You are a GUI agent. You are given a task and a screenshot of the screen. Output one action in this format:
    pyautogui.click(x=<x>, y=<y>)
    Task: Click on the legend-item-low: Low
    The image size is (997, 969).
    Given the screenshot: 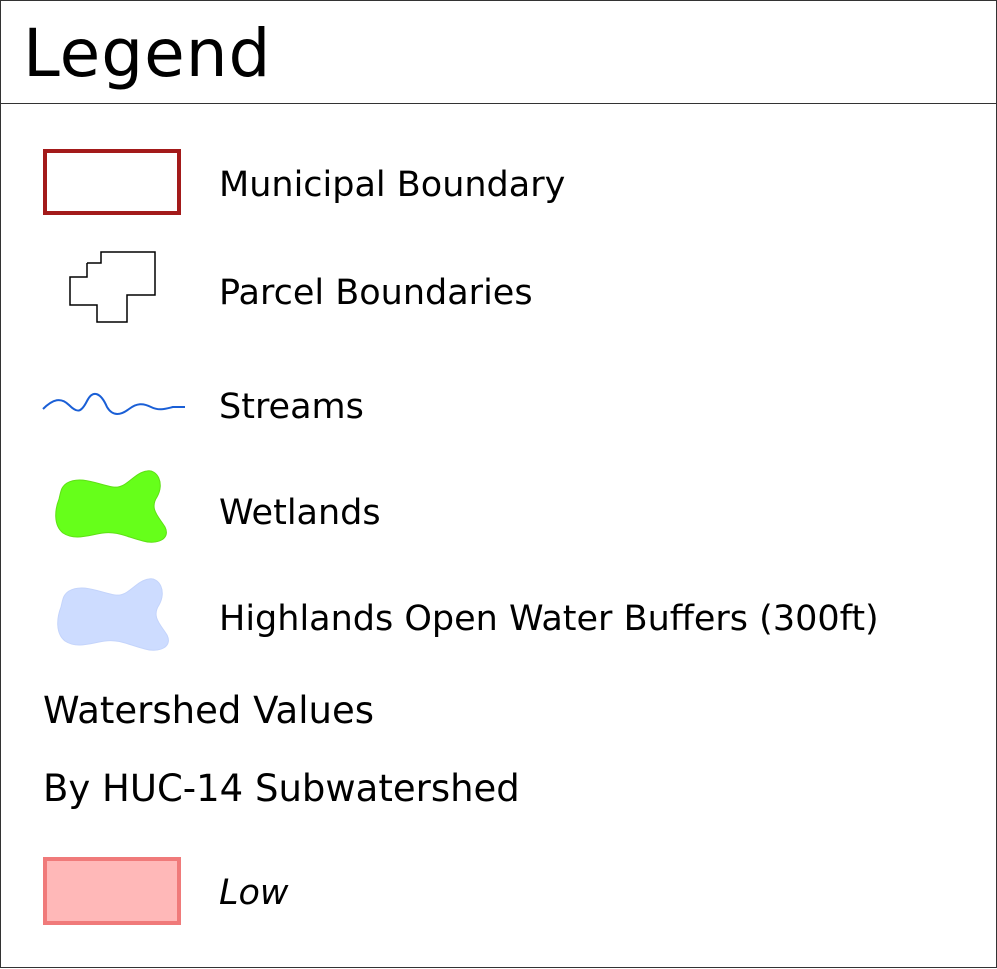 What is the action you would take?
    pyautogui.click(x=498, y=893)
    